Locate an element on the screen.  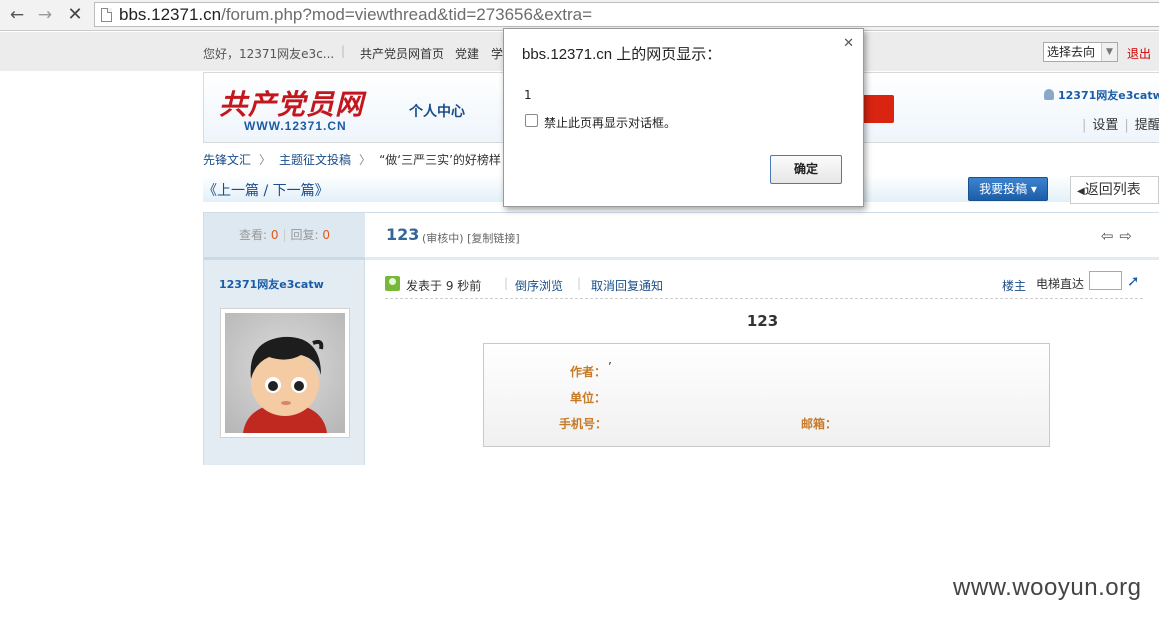
thread-title: 123 is located at coordinates (403, 234).